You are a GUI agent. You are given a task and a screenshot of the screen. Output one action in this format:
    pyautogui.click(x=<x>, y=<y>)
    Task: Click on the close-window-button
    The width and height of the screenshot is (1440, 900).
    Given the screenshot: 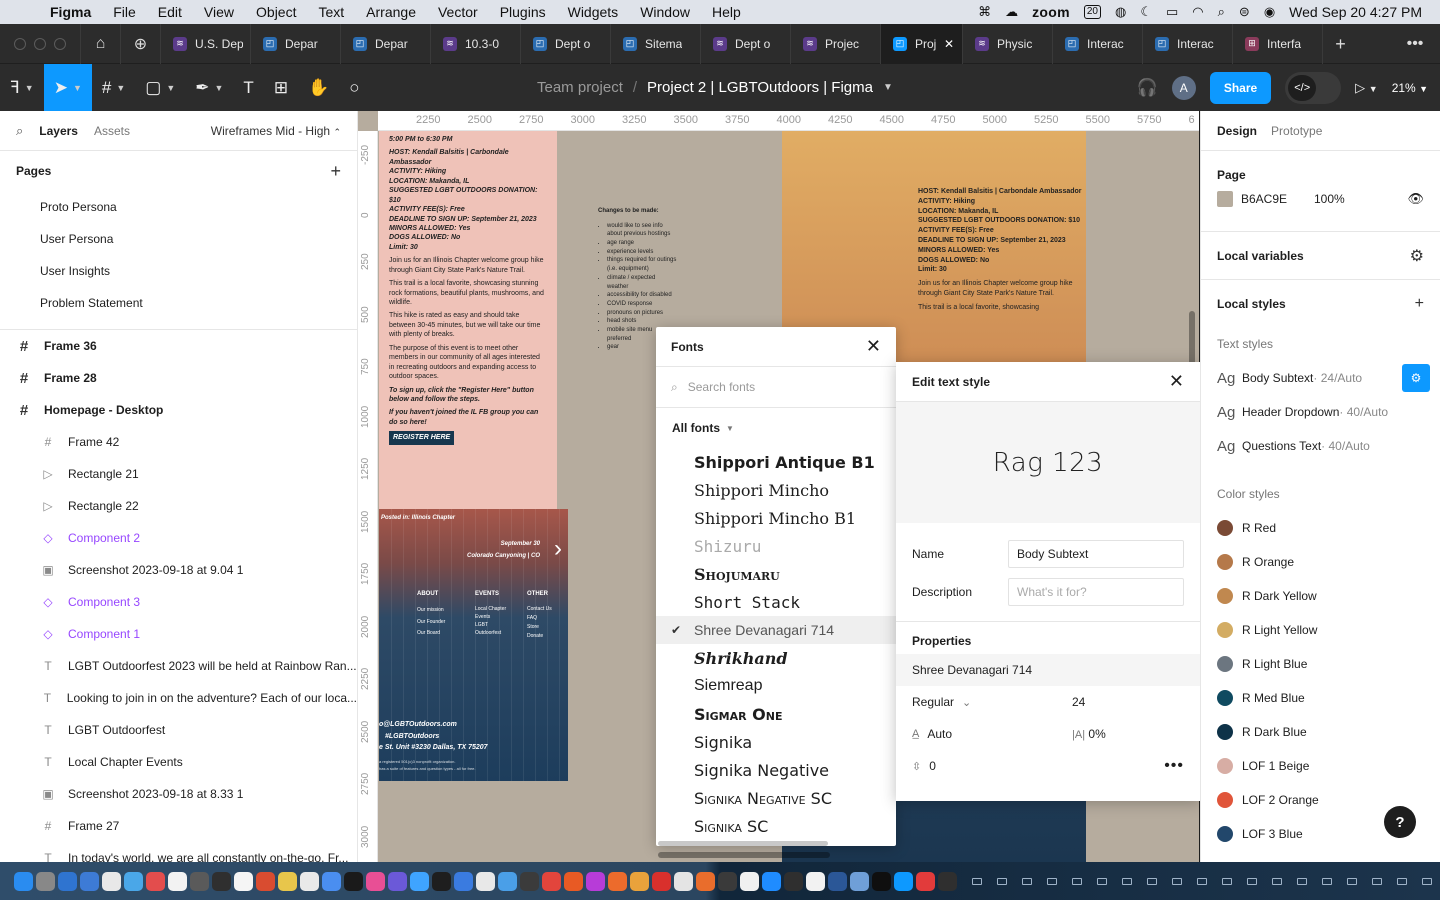 What is the action you would take?
    pyautogui.click(x=20, y=43)
    